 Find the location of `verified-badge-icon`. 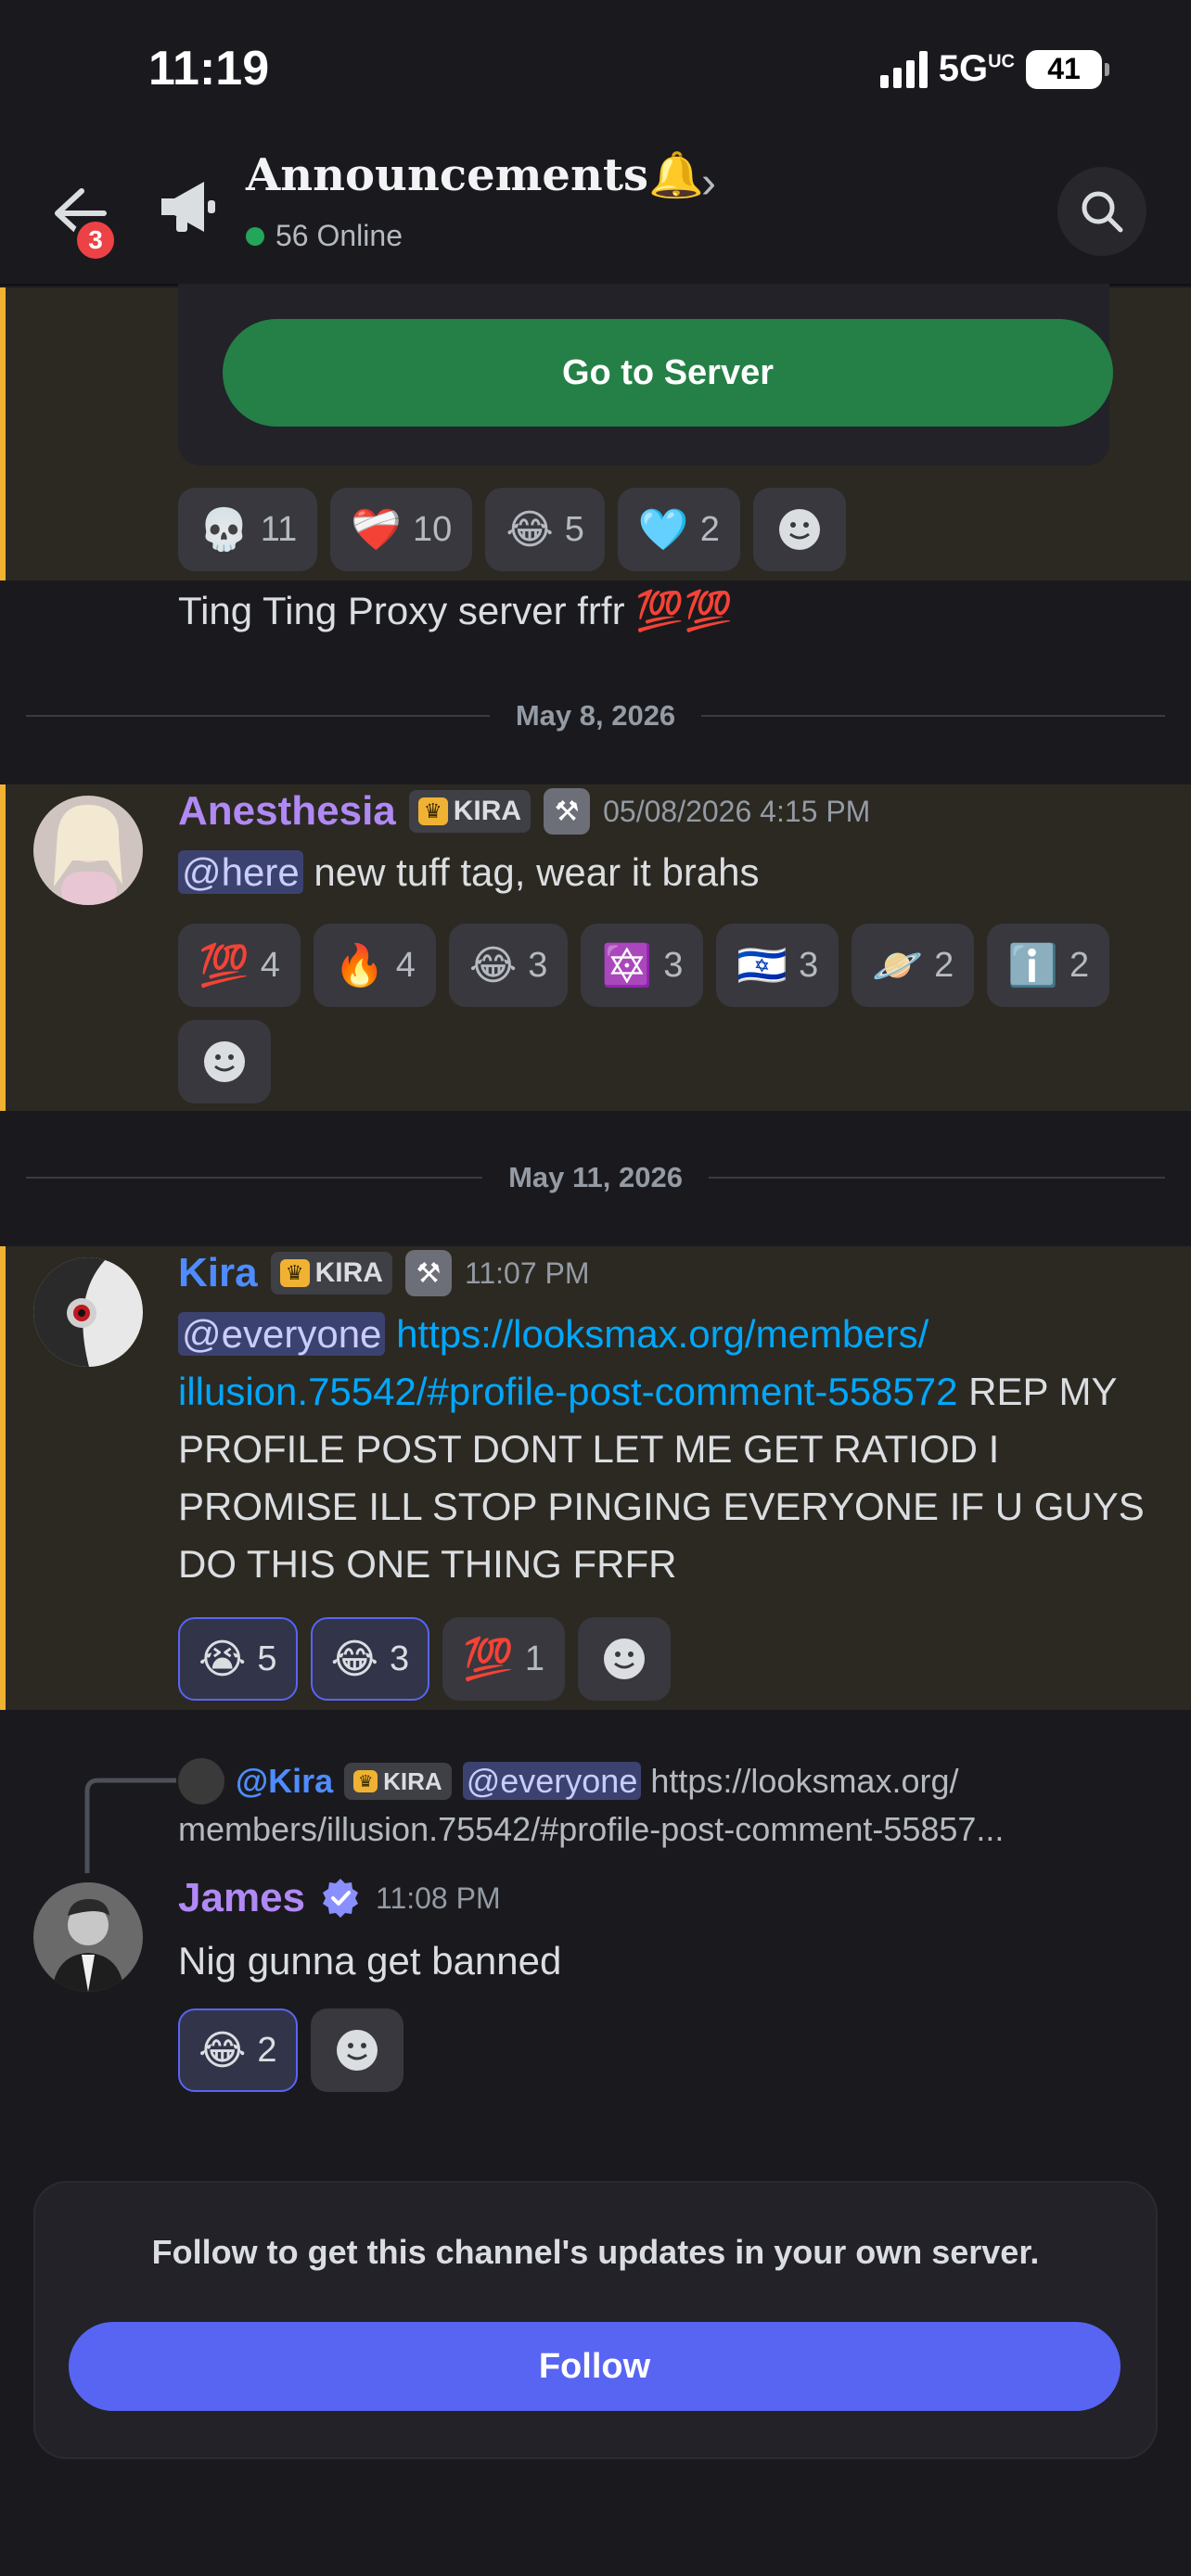

verified-badge-icon is located at coordinates (341, 1899).